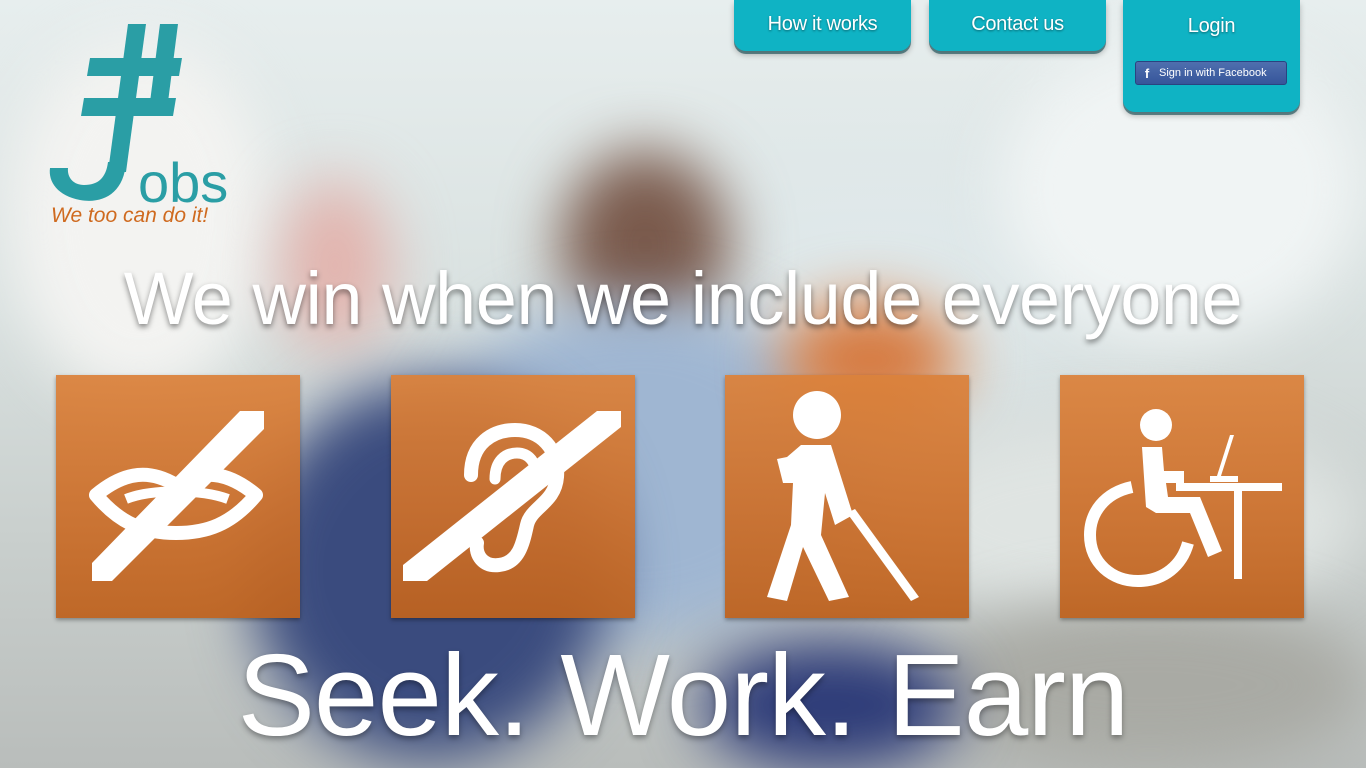  I want to click on login-panel: Login f Sign in with Facebook, so click(1211, 56).